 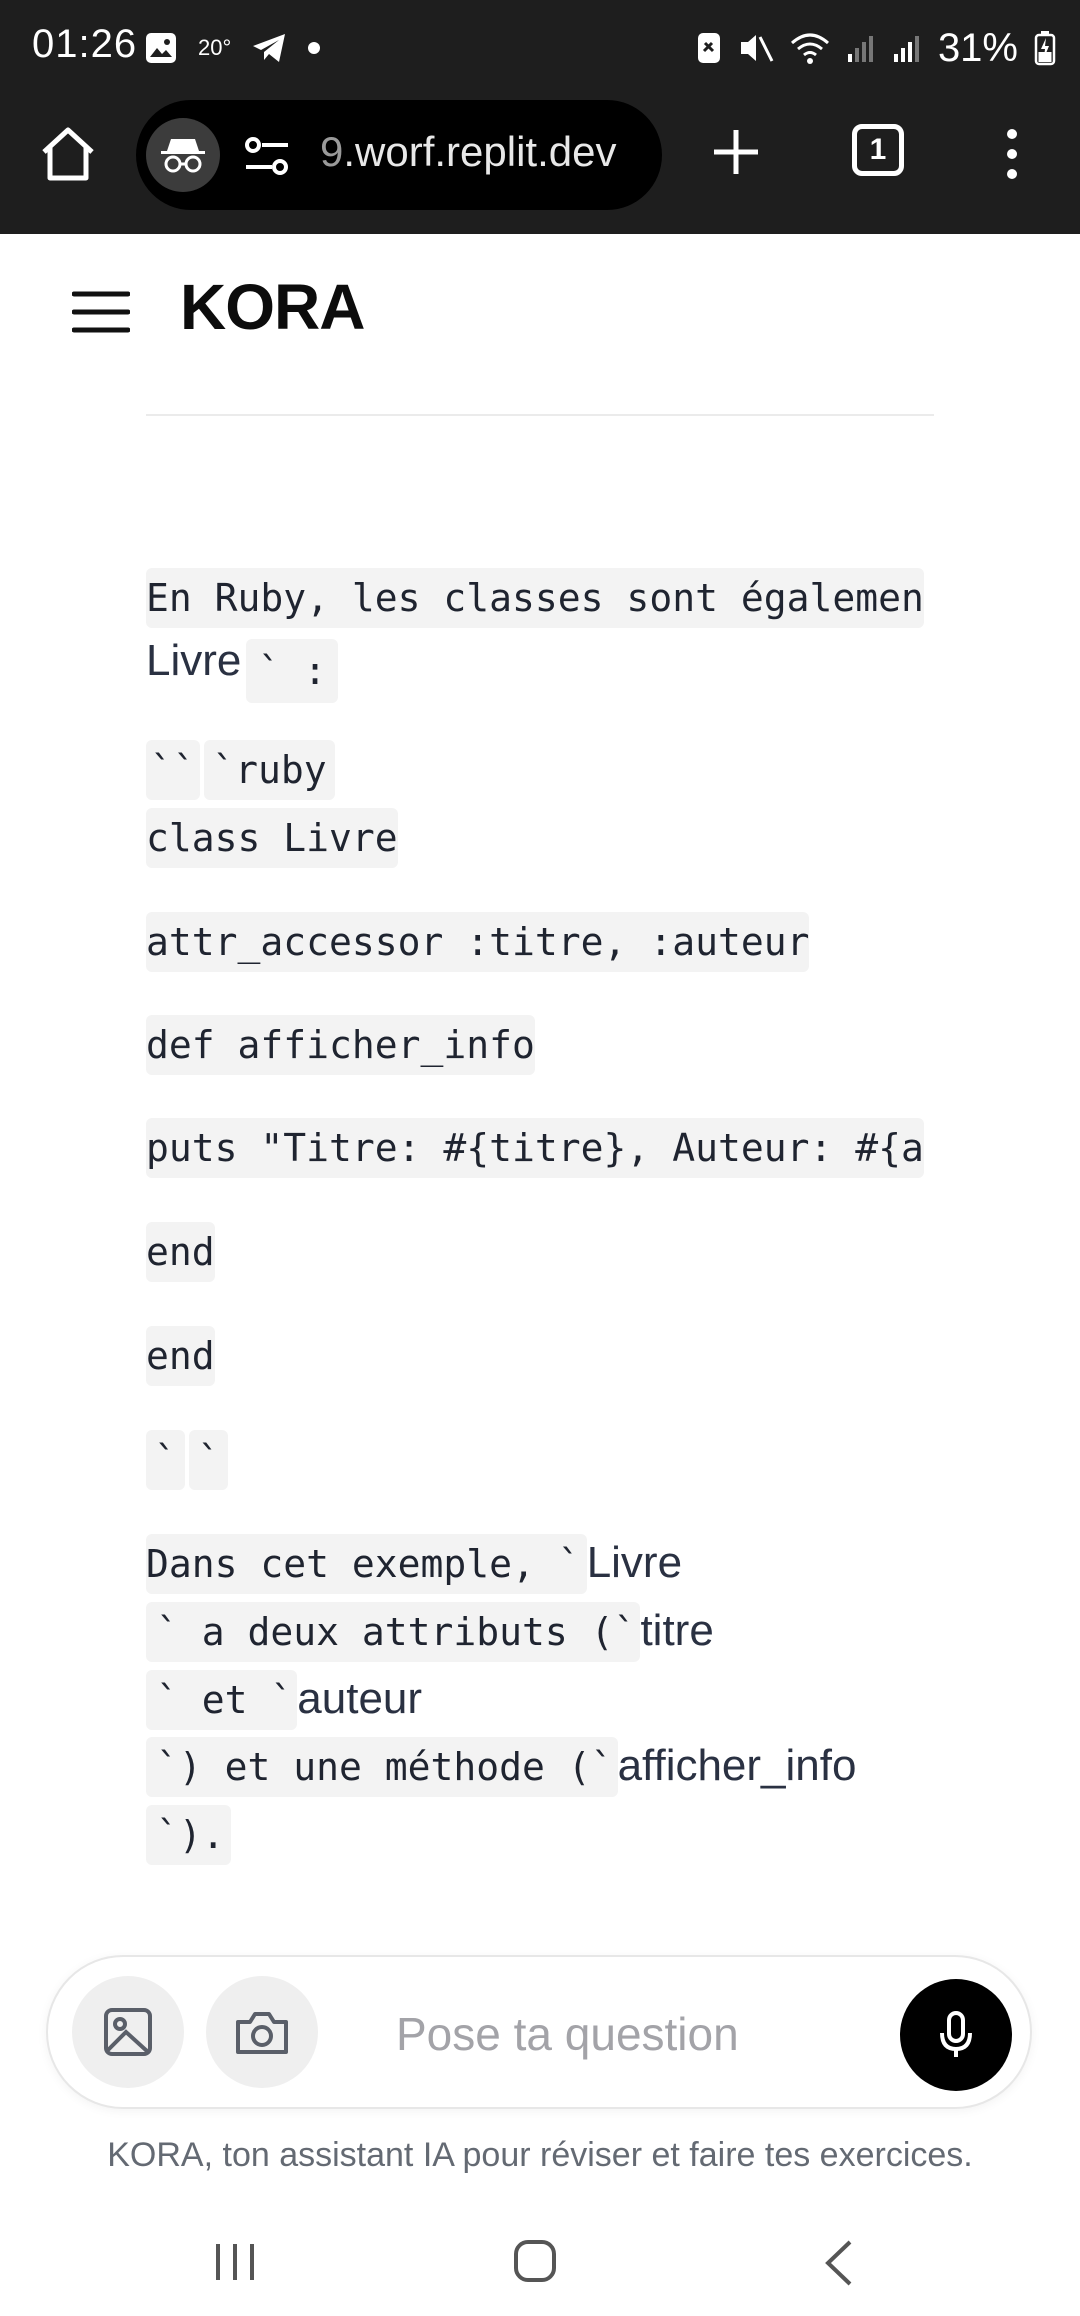 What do you see at coordinates (165, 1460) in the screenshot?
I see `fence-close-a: `` at bounding box center [165, 1460].